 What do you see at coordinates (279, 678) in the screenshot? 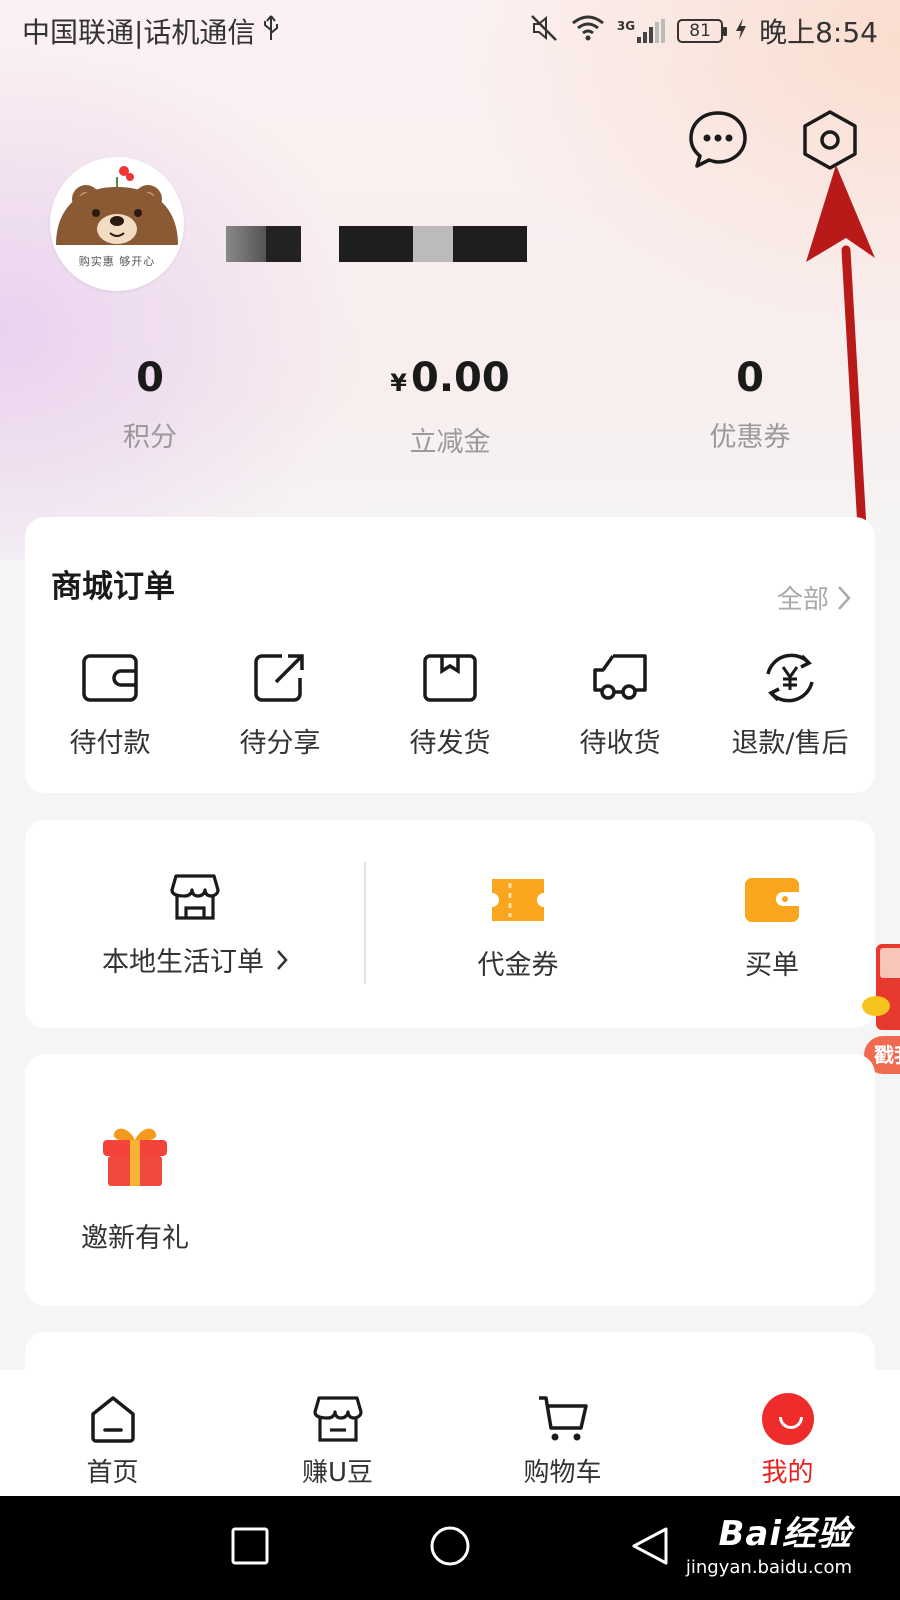
I see `share-icon` at bounding box center [279, 678].